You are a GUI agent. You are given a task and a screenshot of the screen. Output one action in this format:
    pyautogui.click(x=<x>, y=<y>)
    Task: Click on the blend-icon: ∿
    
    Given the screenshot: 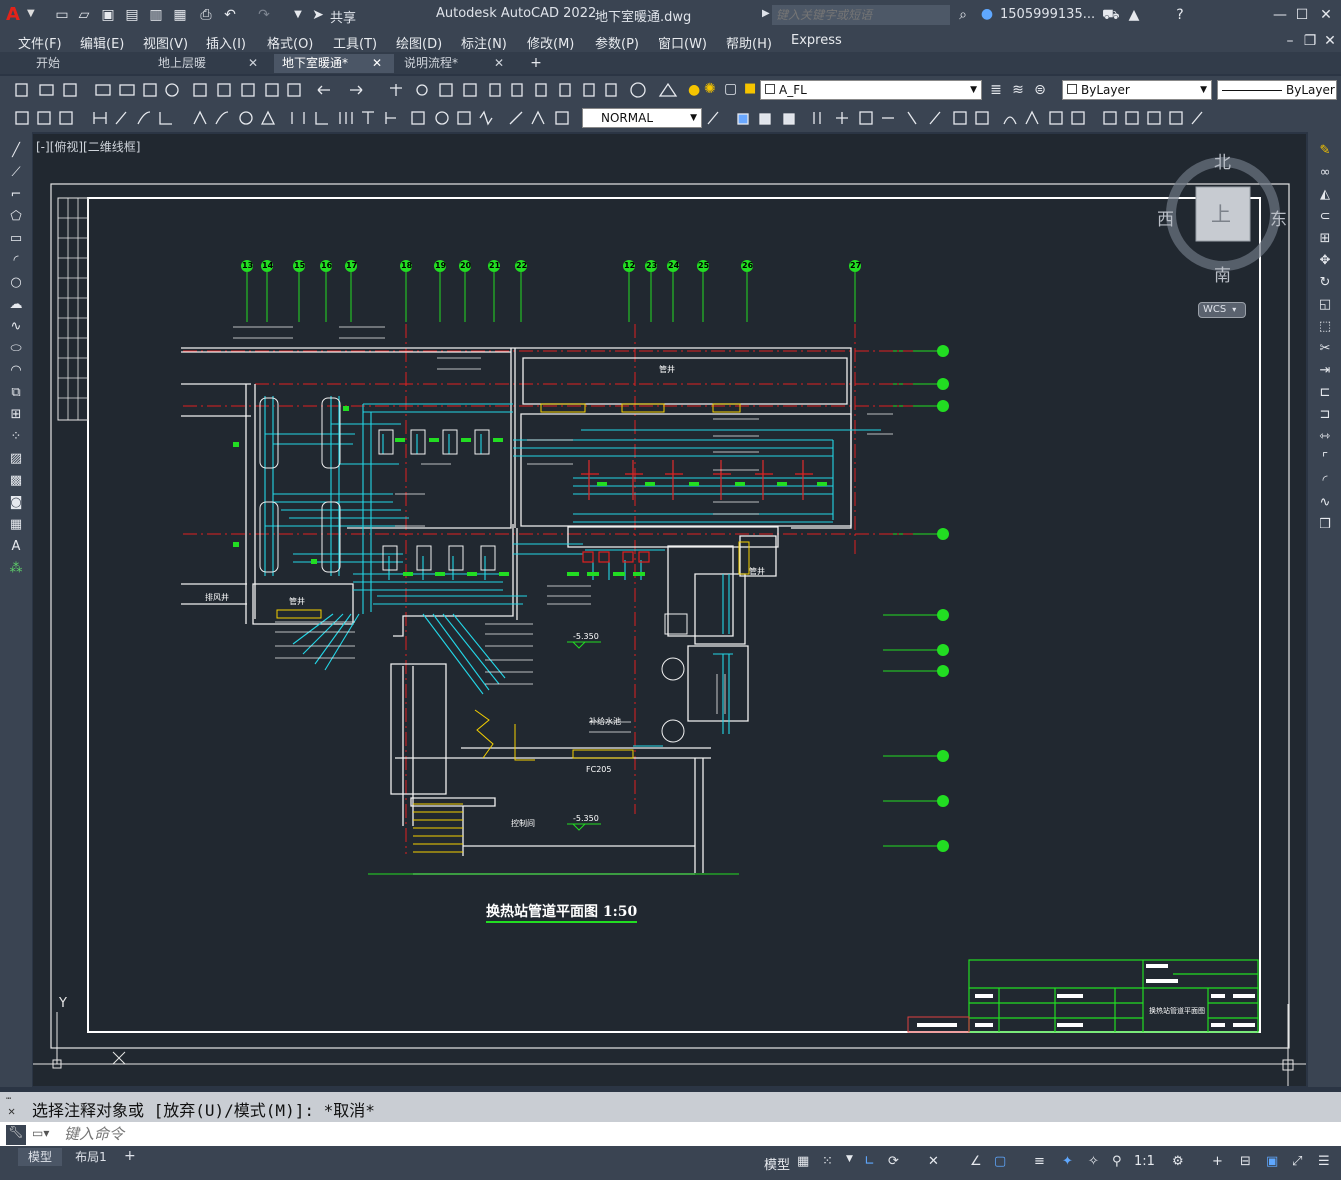 What is the action you would take?
    pyautogui.click(x=1325, y=503)
    